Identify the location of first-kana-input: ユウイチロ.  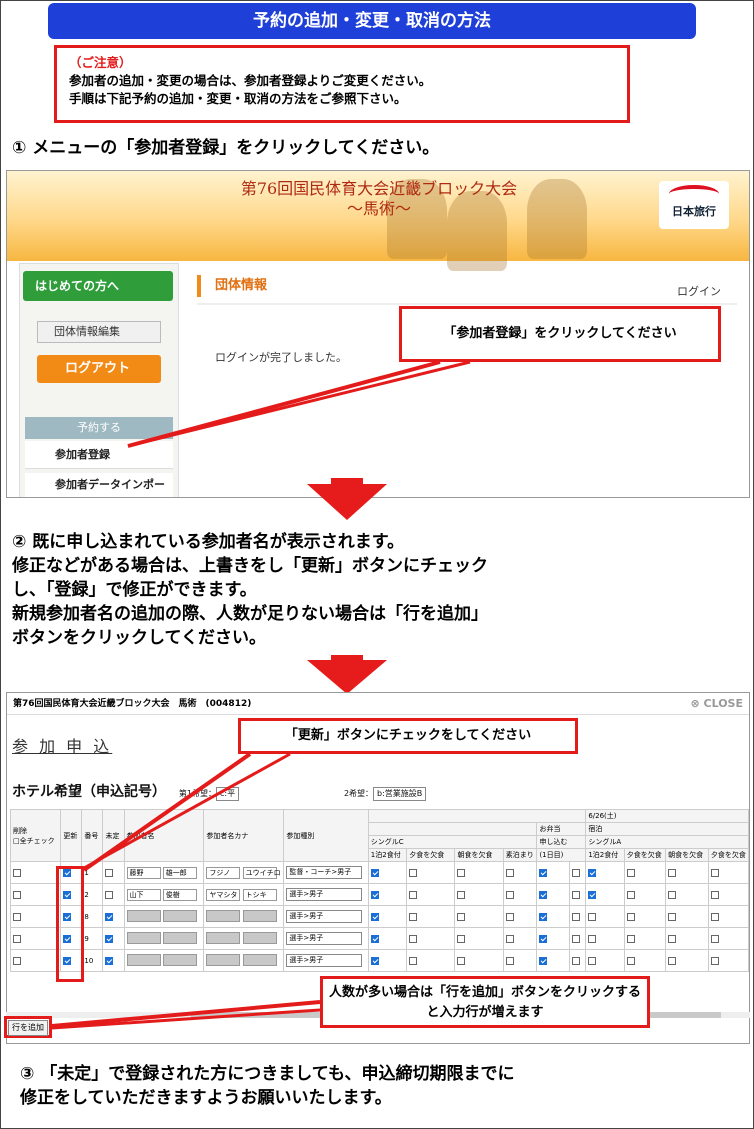
(261, 872).